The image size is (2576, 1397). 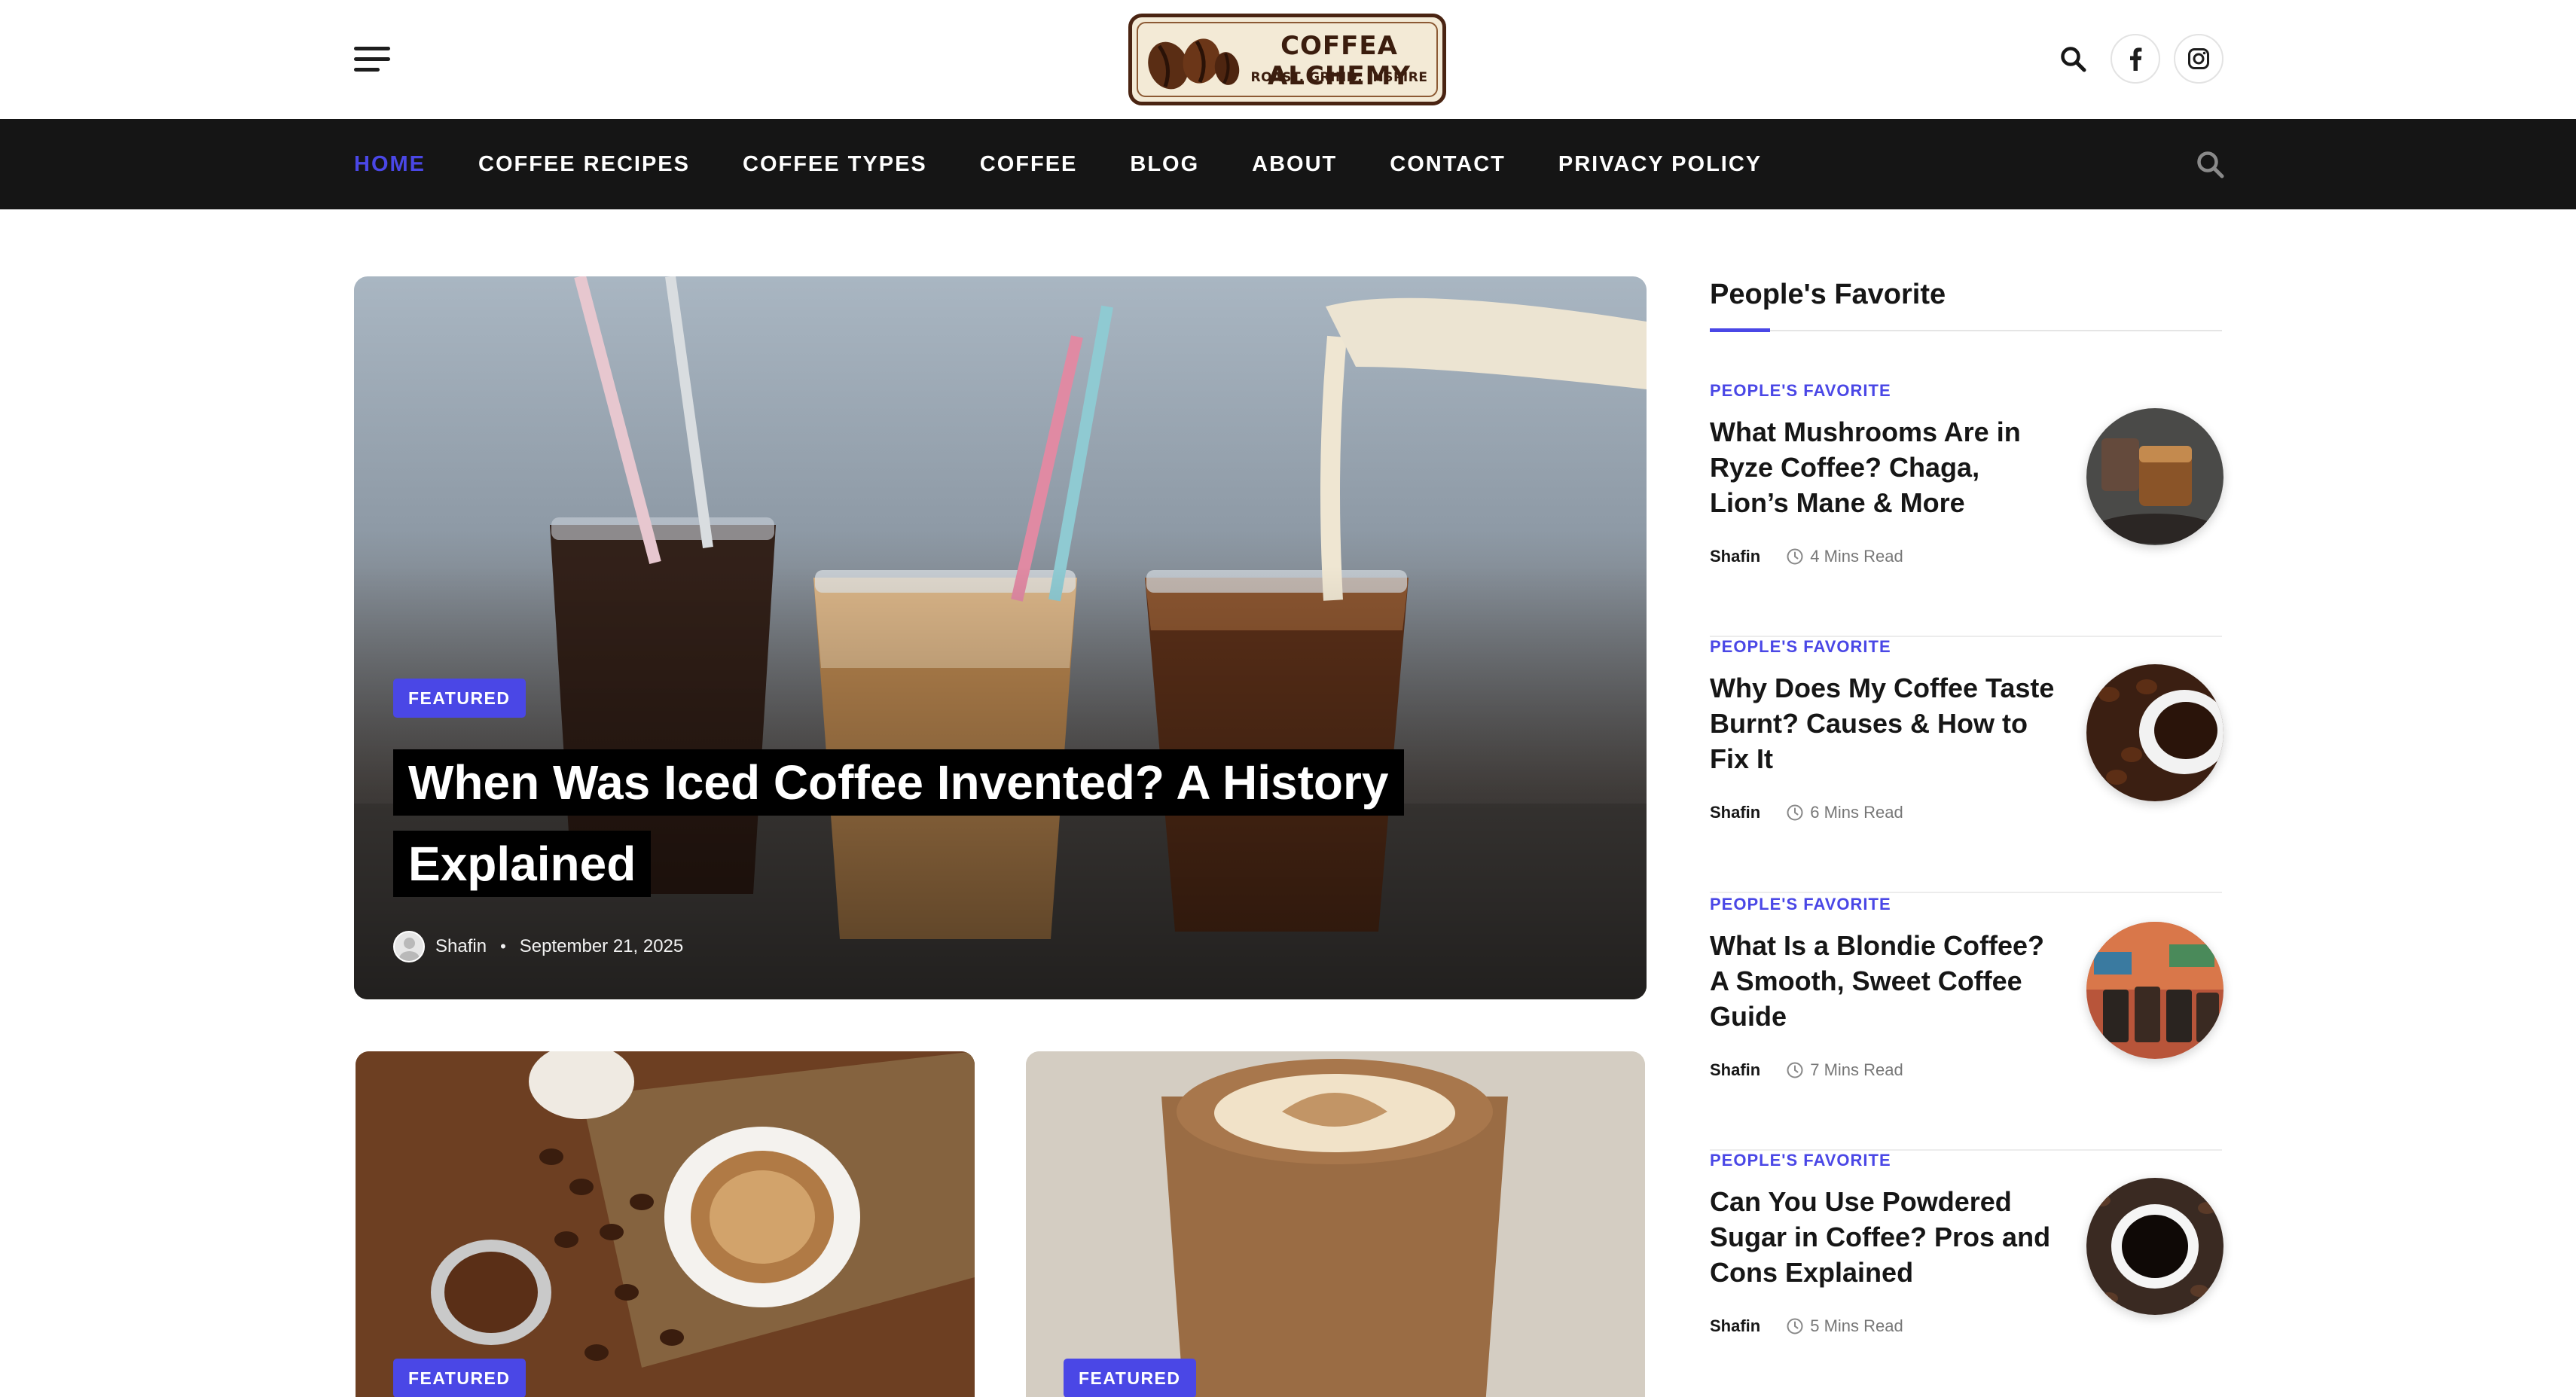 I want to click on instagram-icon, so click(x=2198, y=58).